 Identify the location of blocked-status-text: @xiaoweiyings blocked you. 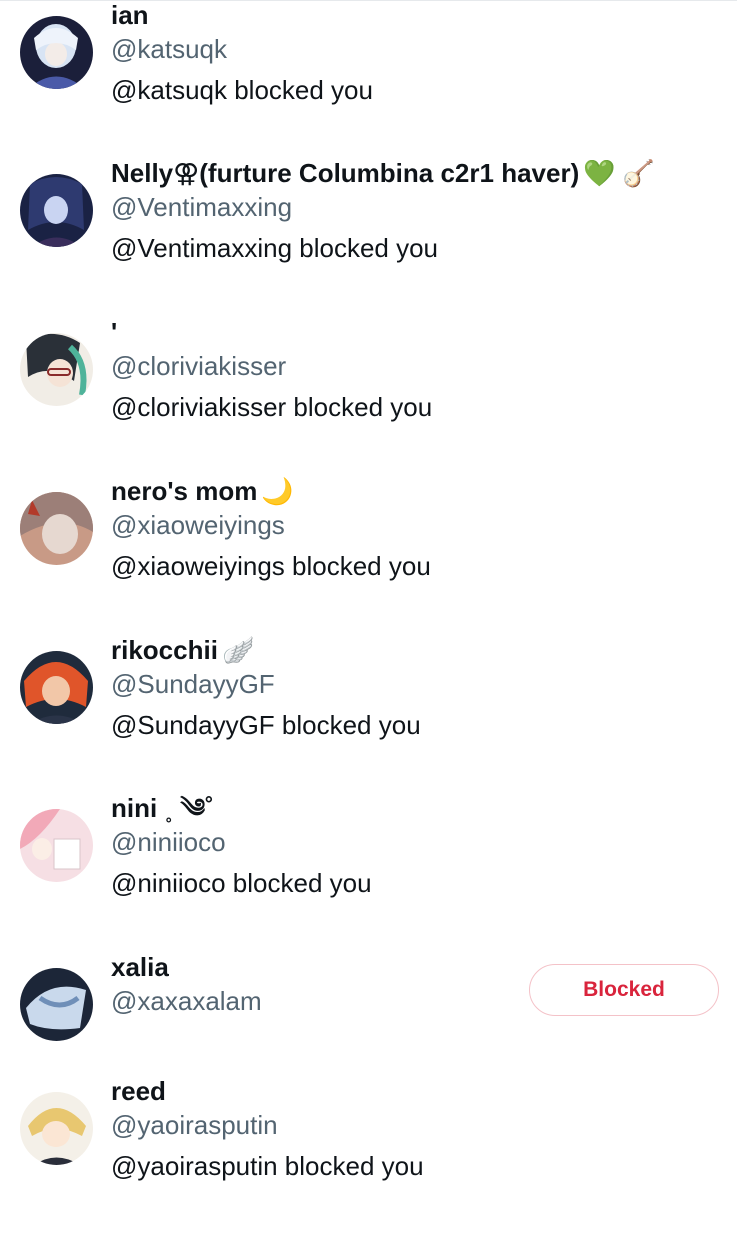
(271, 566).